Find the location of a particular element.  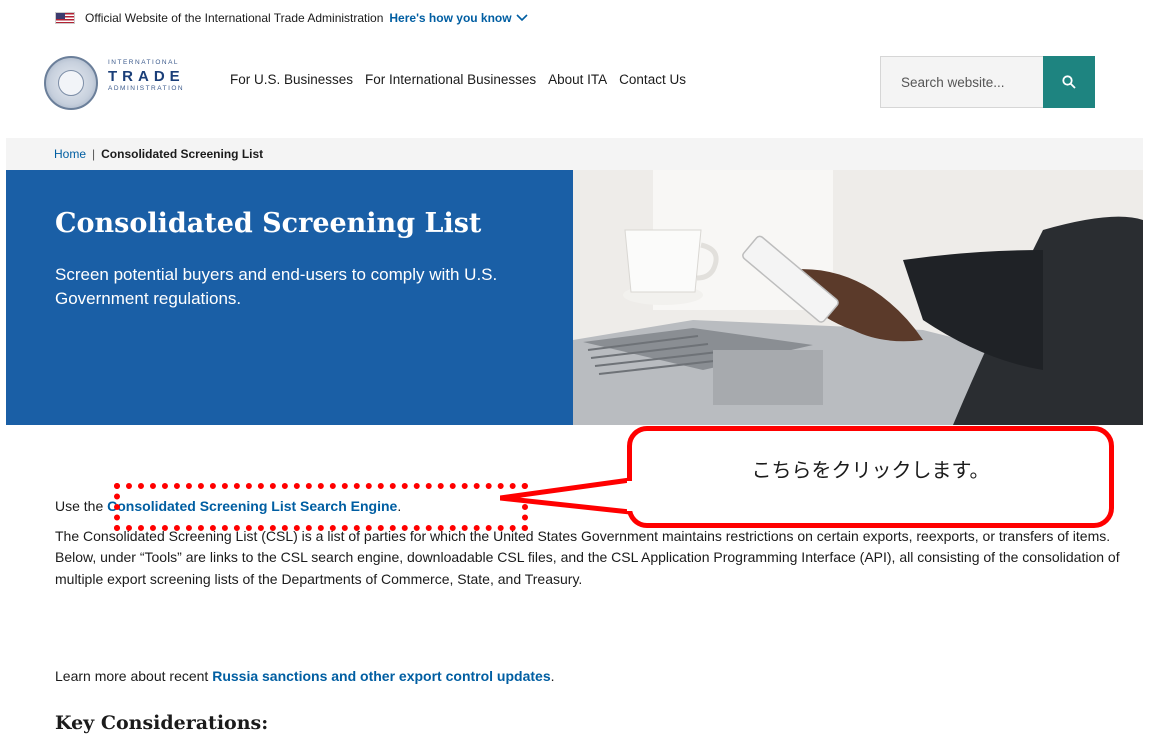

ita-logo: INTERNATIONAL TRADE ADMINISTRATION is located at coordinates (163, 75).